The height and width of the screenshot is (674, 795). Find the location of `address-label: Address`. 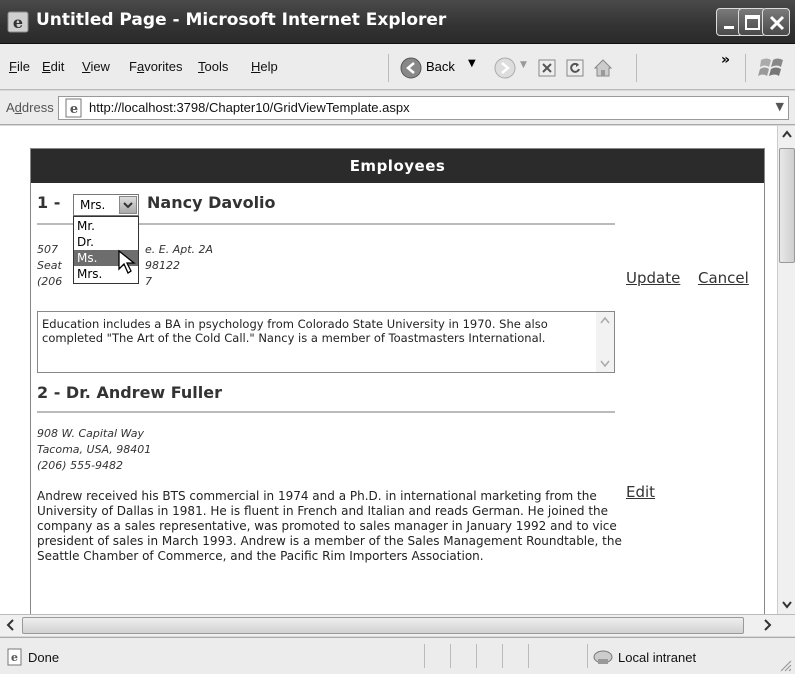

address-label: Address is located at coordinates (30, 107).